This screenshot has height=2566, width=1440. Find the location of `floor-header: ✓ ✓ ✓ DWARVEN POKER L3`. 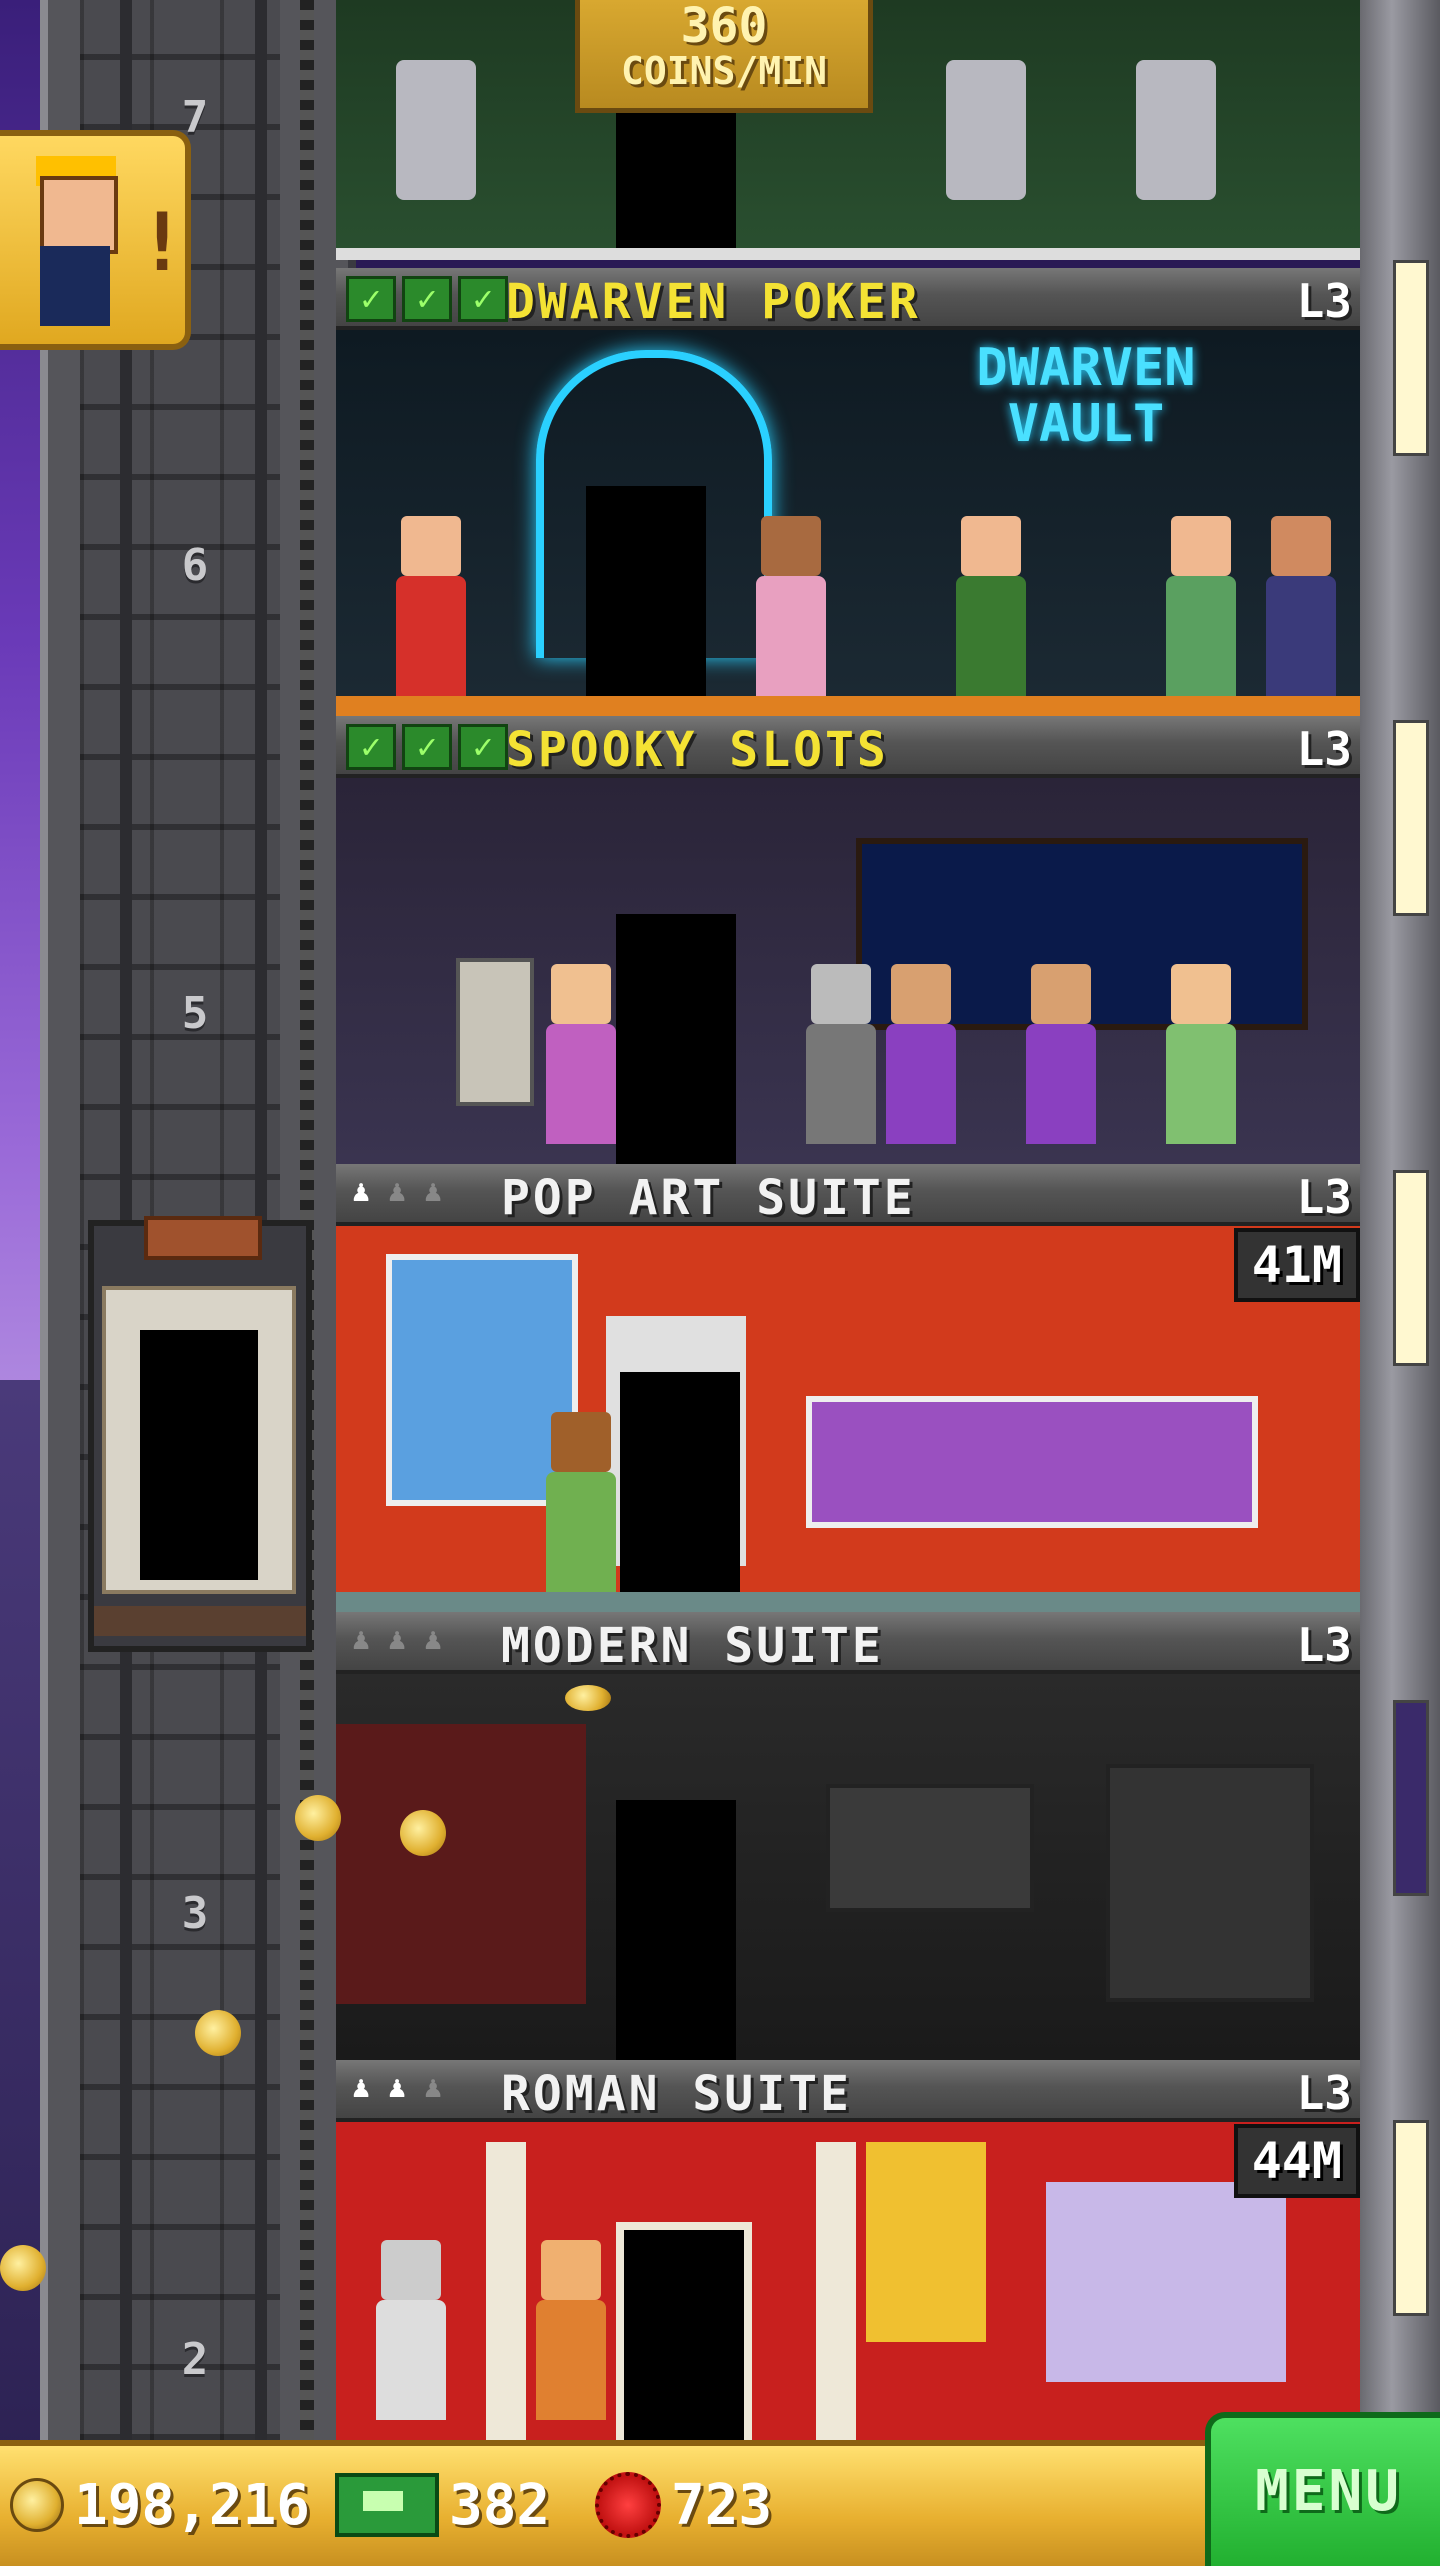

floor-header: ✓ ✓ ✓ DWARVEN POKER L3 is located at coordinates (848, 299).